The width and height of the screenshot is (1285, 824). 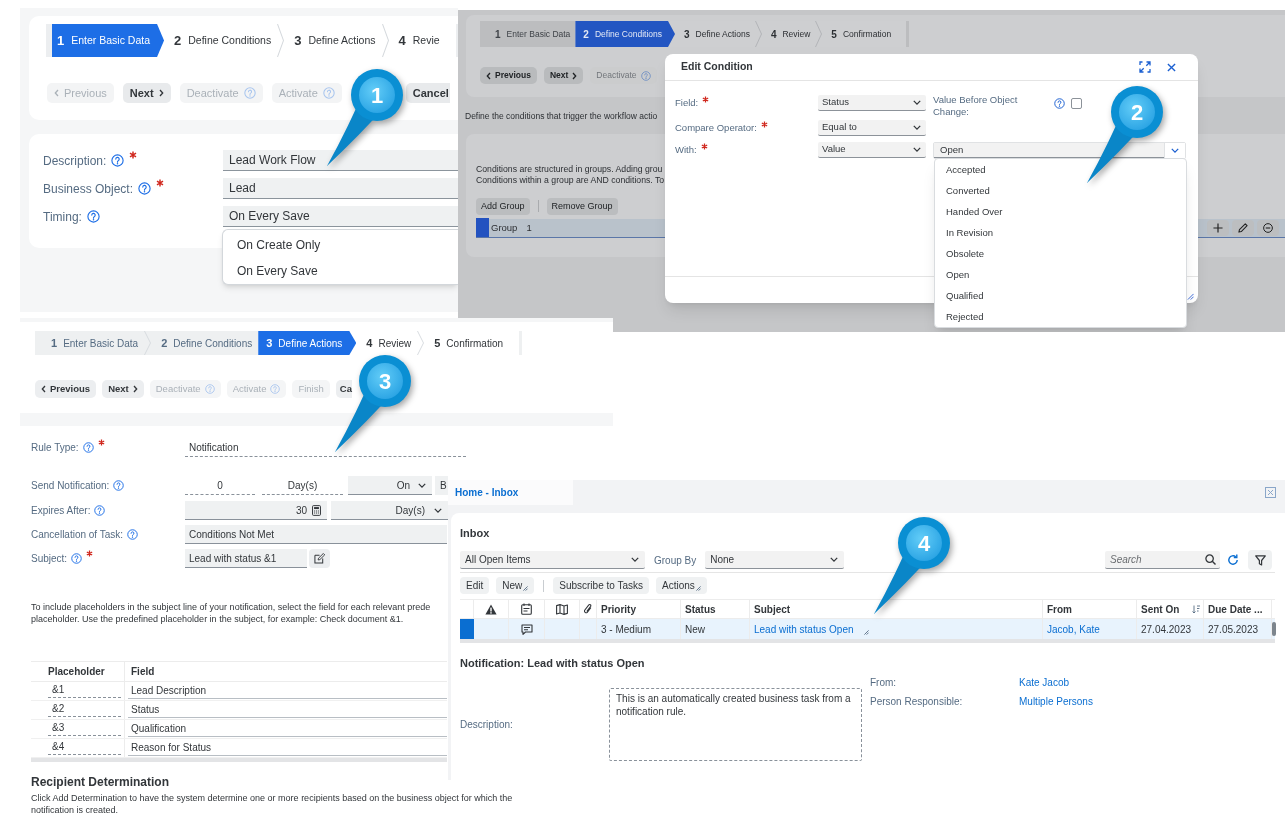 What do you see at coordinates (389, 510) in the screenshot?
I see `select-field: Day(s)` at bounding box center [389, 510].